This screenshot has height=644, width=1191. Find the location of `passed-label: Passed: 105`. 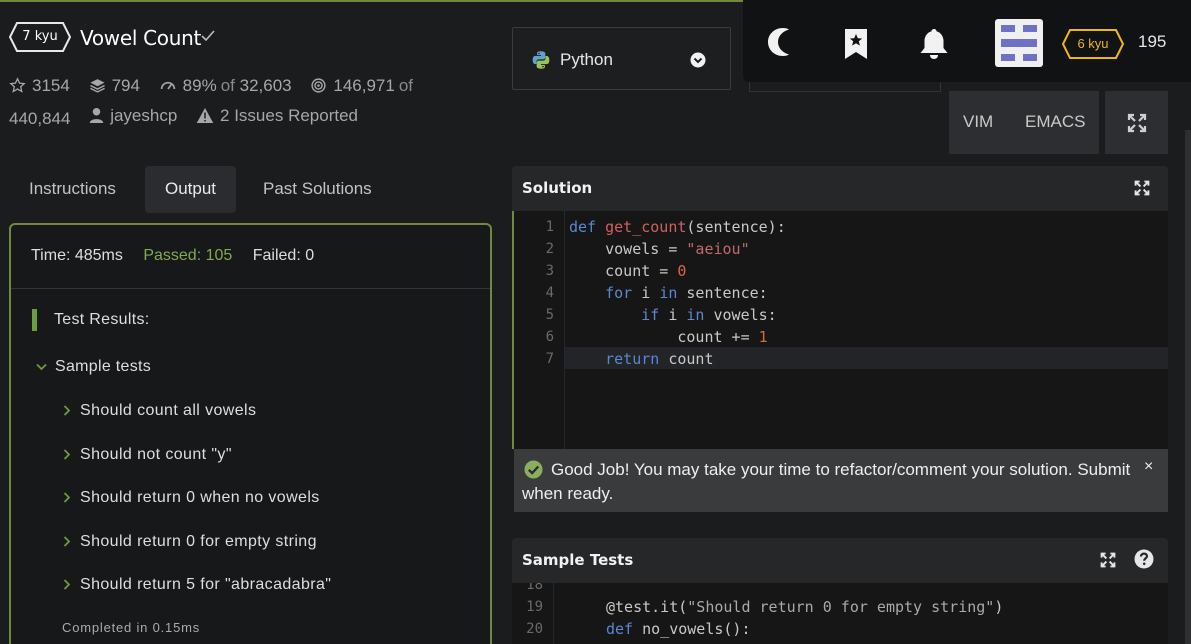

passed-label: Passed: 105 is located at coordinates (188, 255).